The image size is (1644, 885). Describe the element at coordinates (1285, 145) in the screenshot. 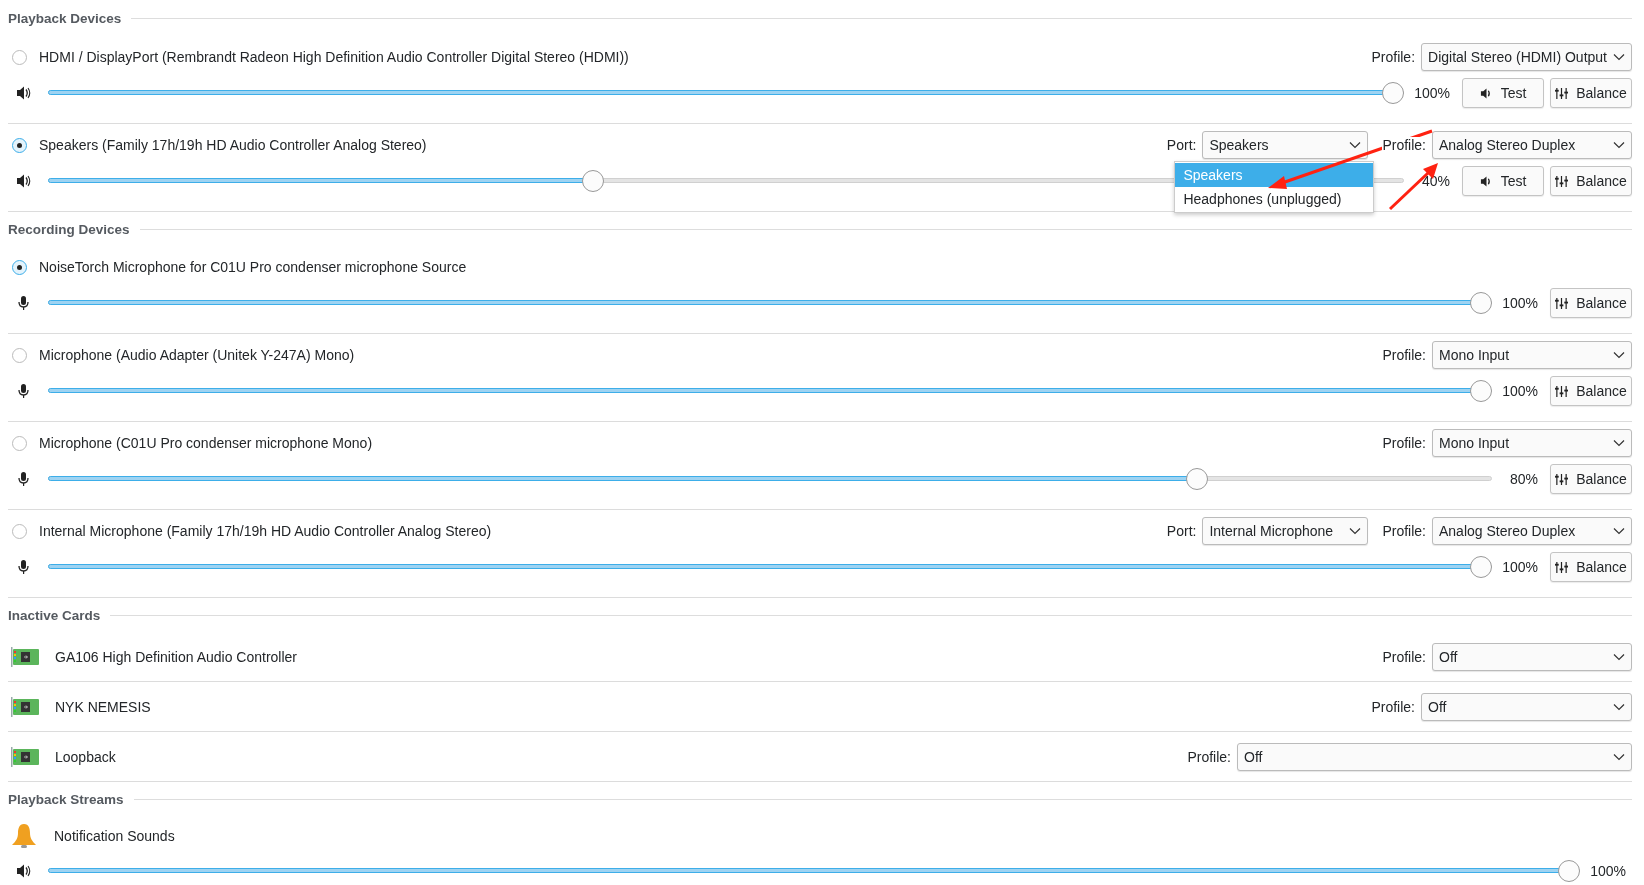

I see `port-dropdown: Speakers` at that location.